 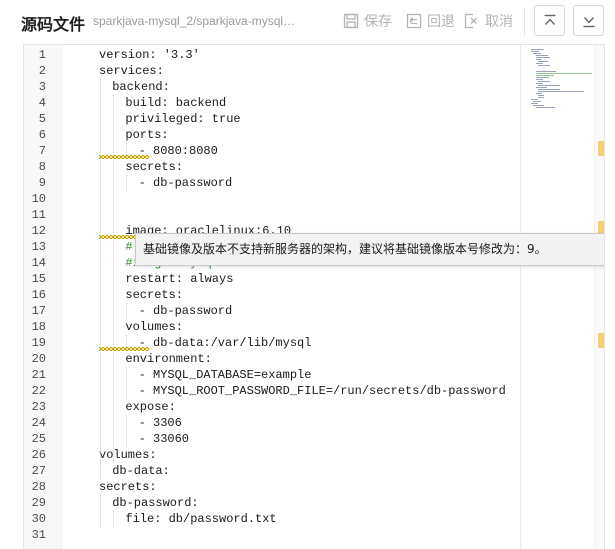 What do you see at coordinates (201, 519) in the screenshot?
I see `code-line: file: db/password.txt` at bounding box center [201, 519].